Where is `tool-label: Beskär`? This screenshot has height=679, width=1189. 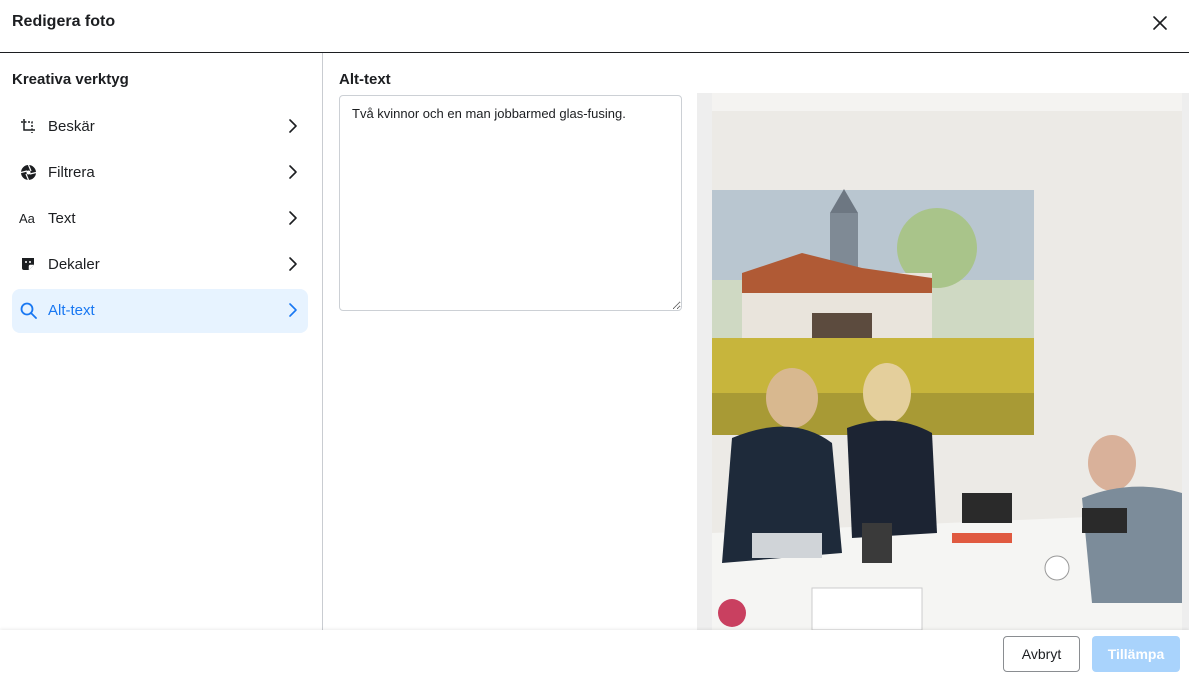 tool-label: Beskär is located at coordinates (71, 126).